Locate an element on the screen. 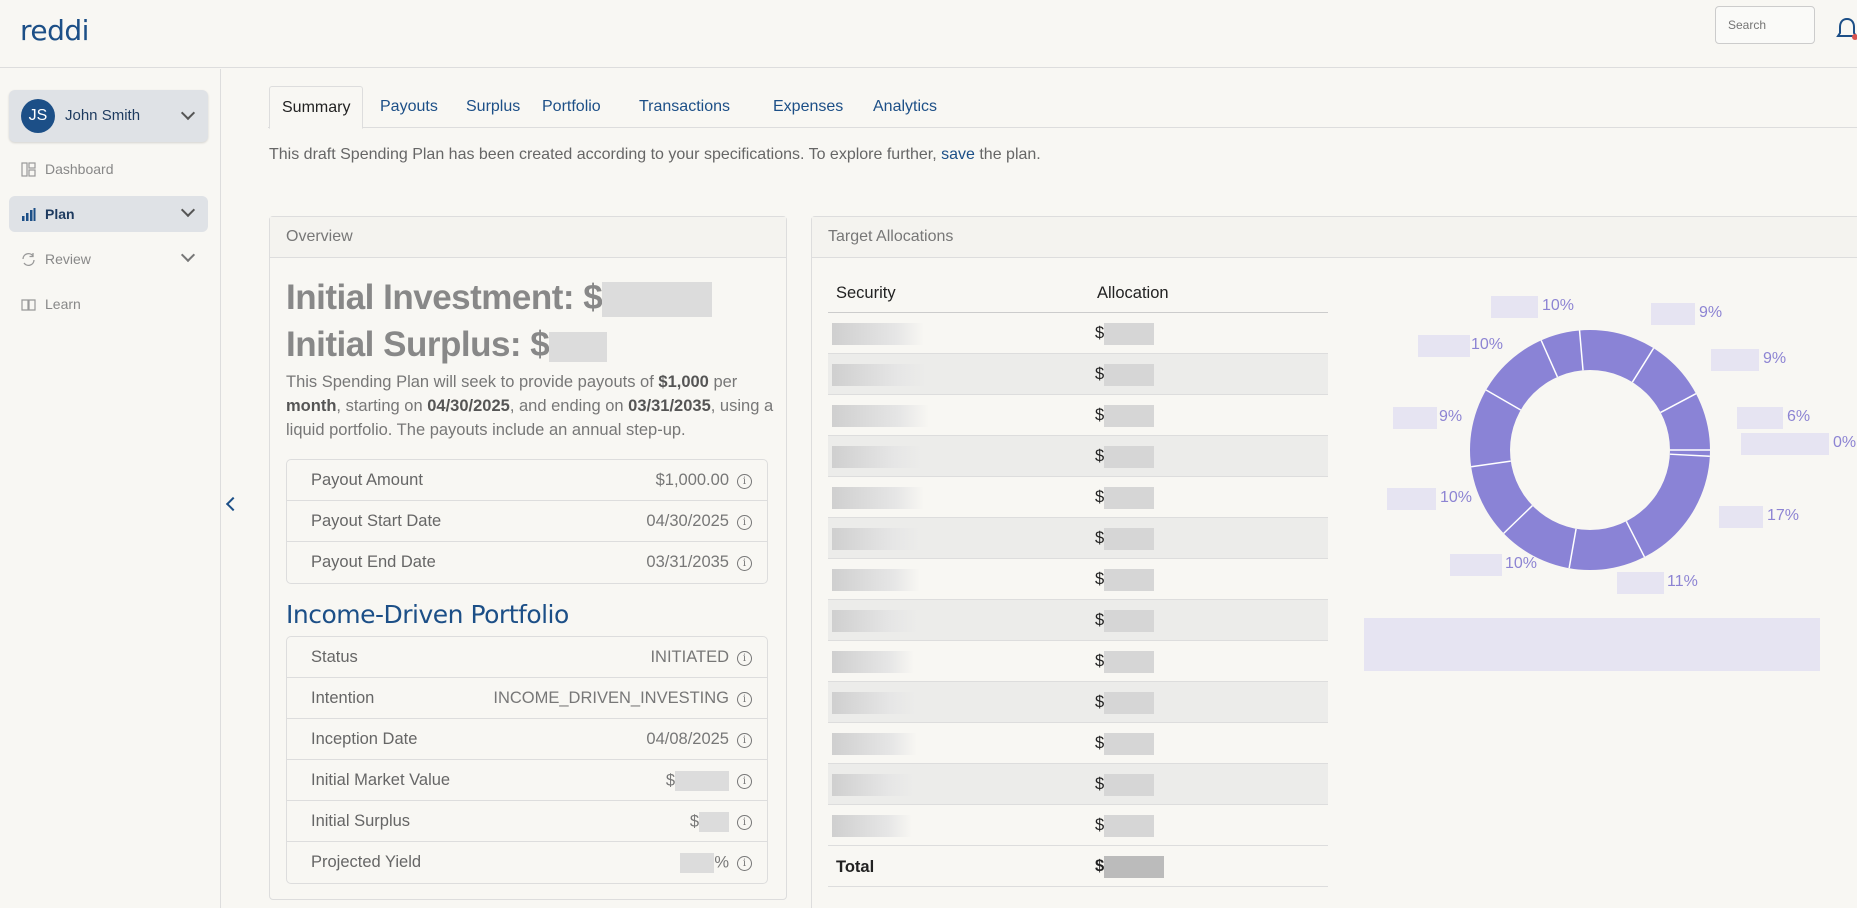  kv-row-initial-market-value: Initial Market Value $ i is located at coordinates (527, 780).